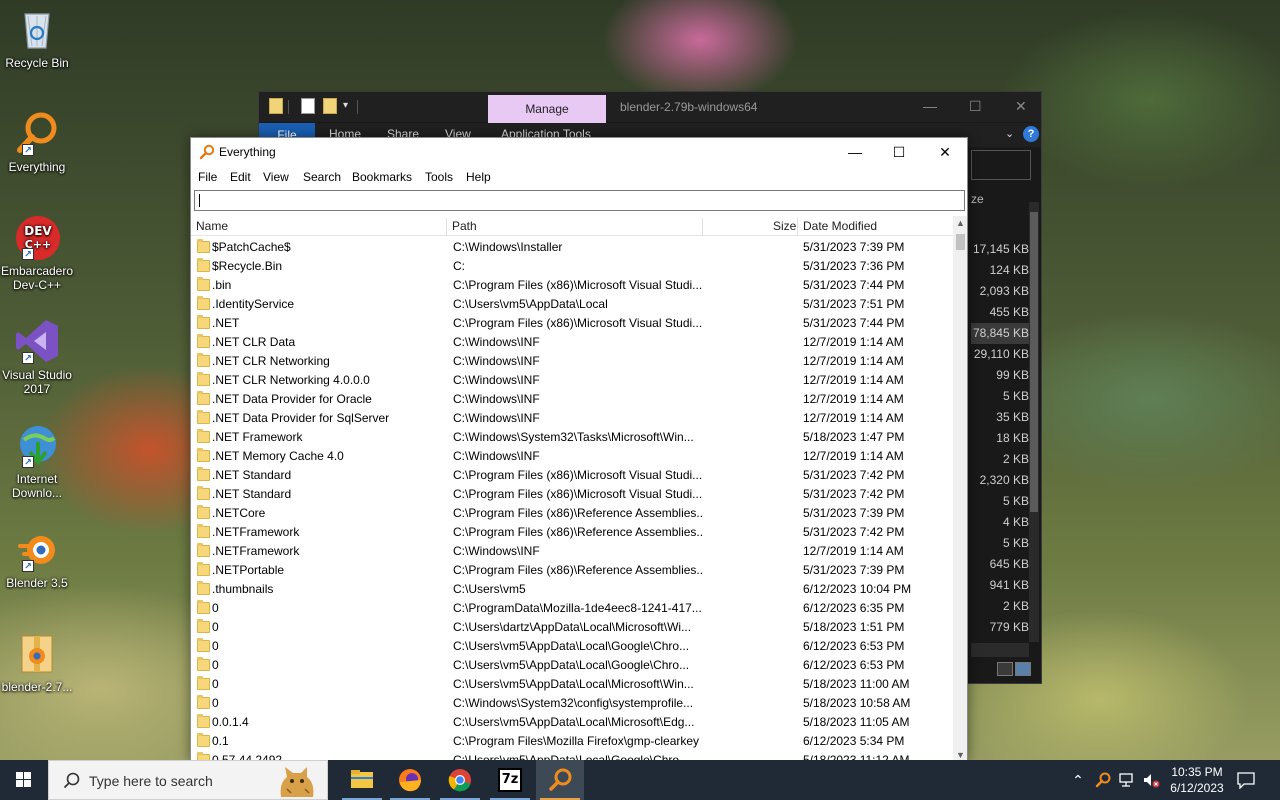  What do you see at coordinates (37, 38) in the screenshot?
I see `desktop-icon-recycle-bin: Recycle Bin` at bounding box center [37, 38].